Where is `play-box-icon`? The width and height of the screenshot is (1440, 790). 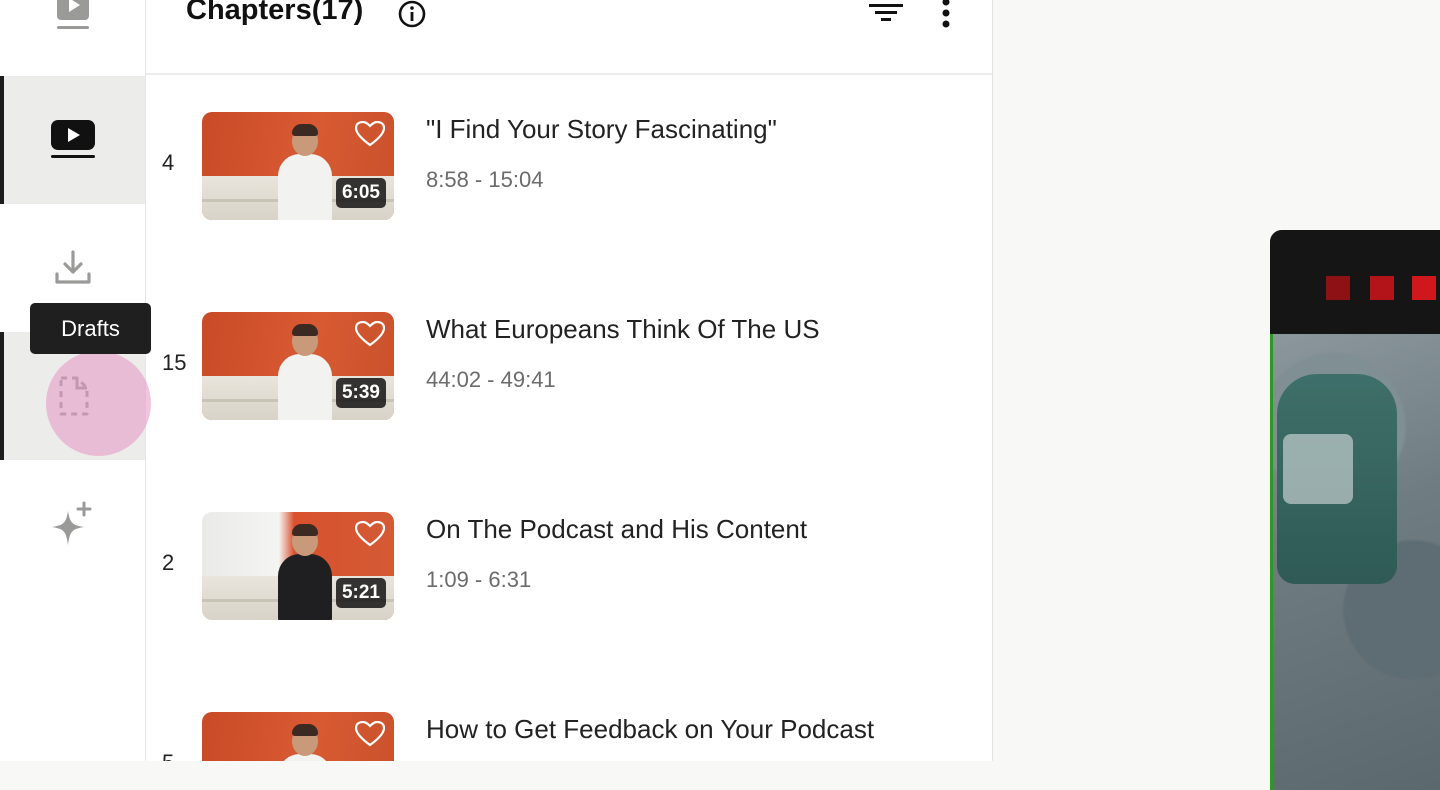
play-box-icon is located at coordinates (73, 17).